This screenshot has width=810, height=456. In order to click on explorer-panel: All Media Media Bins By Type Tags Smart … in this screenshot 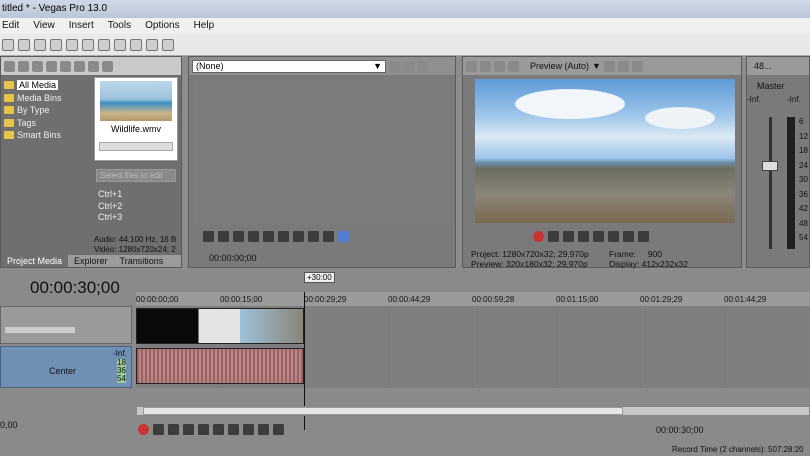, I will do `click(91, 162)`.